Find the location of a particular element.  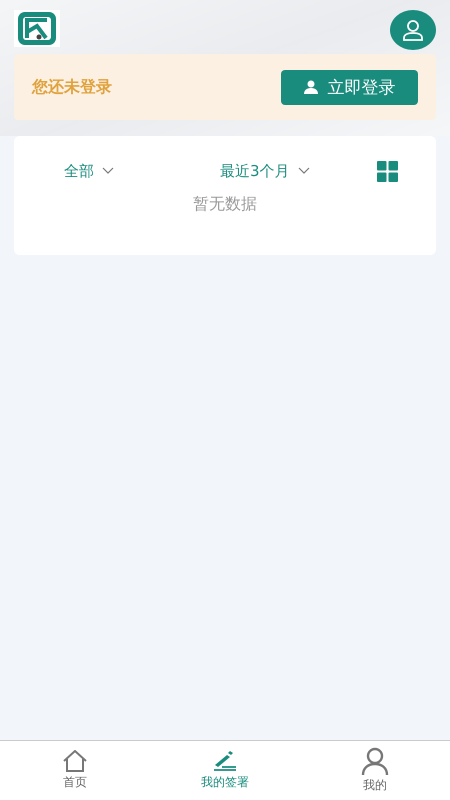

tab: 我的签署 is located at coordinates (225, 770).